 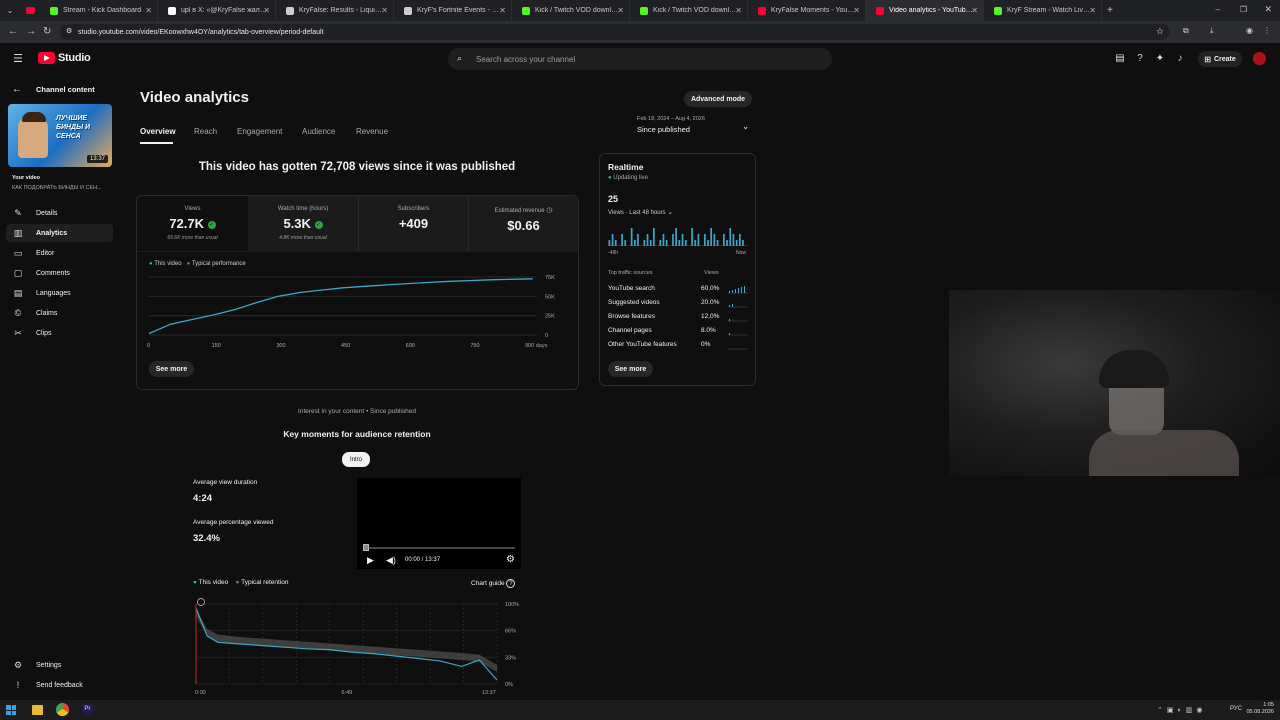 What do you see at coordinates (59, 293) in the screenshot?
I see `sidebar-item-languages: ▤ Languages` at bounding box center [59, 293].